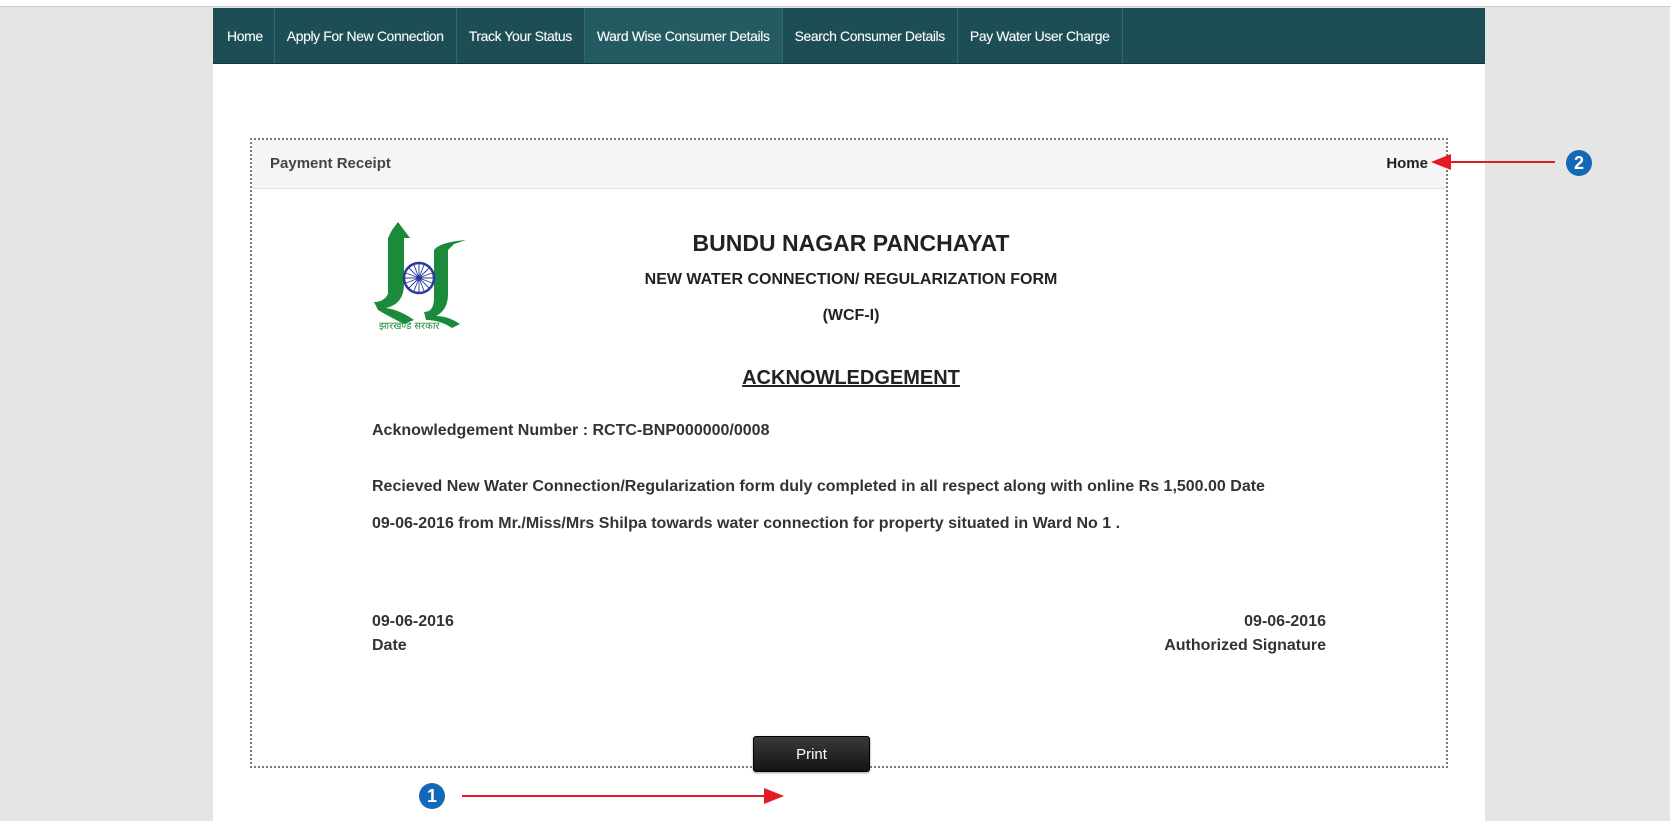  I want to click on callout-badge-two: 2, so click(1579, 163).